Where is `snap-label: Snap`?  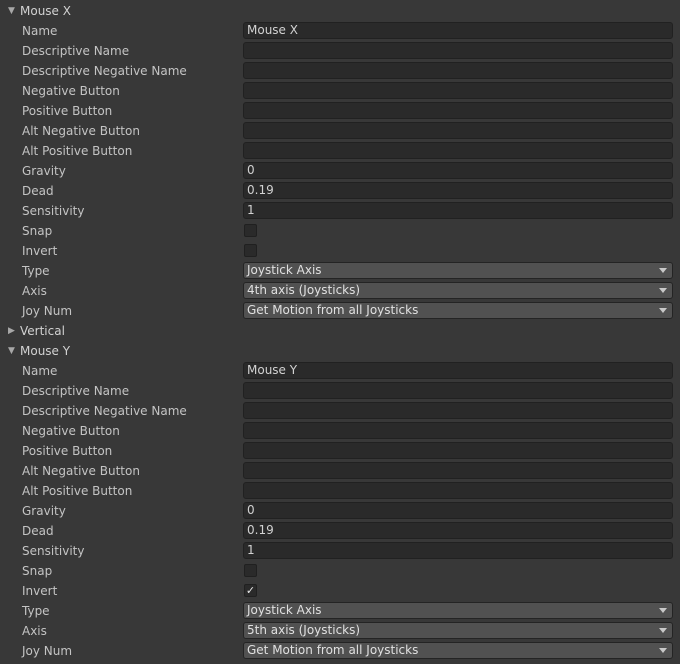
snap-label: Snap is located at coordinates (37, 571).